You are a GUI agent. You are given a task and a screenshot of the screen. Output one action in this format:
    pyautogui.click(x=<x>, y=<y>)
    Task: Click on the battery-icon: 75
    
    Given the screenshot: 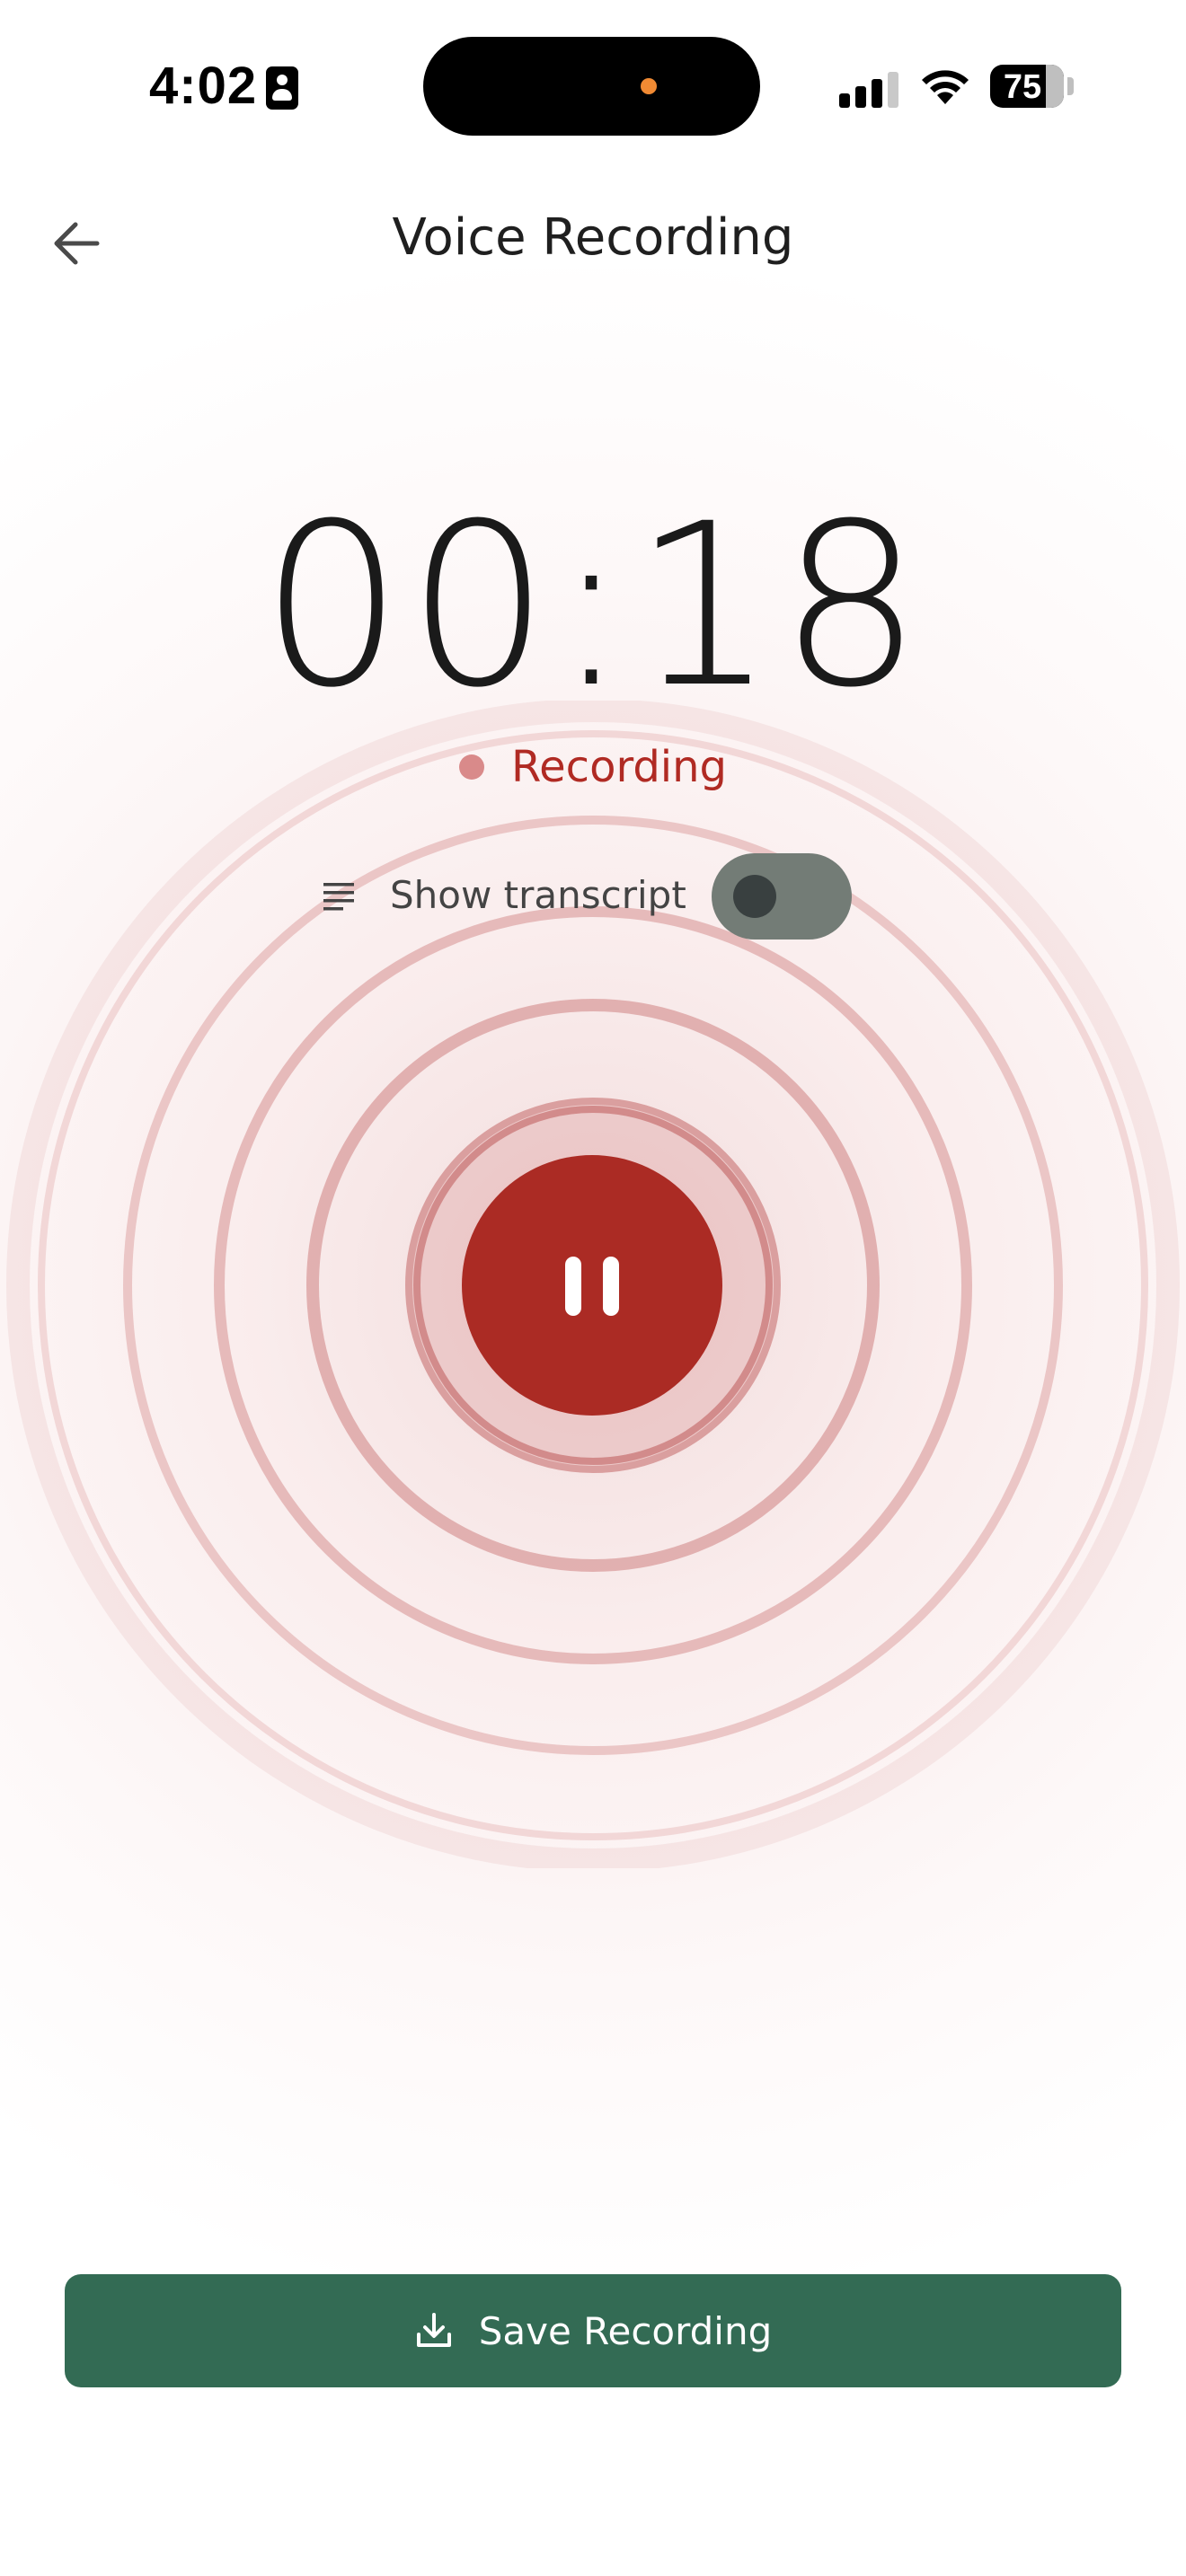 What is the action you would take?
    pyautogui.click(x=1027, y=86)
    